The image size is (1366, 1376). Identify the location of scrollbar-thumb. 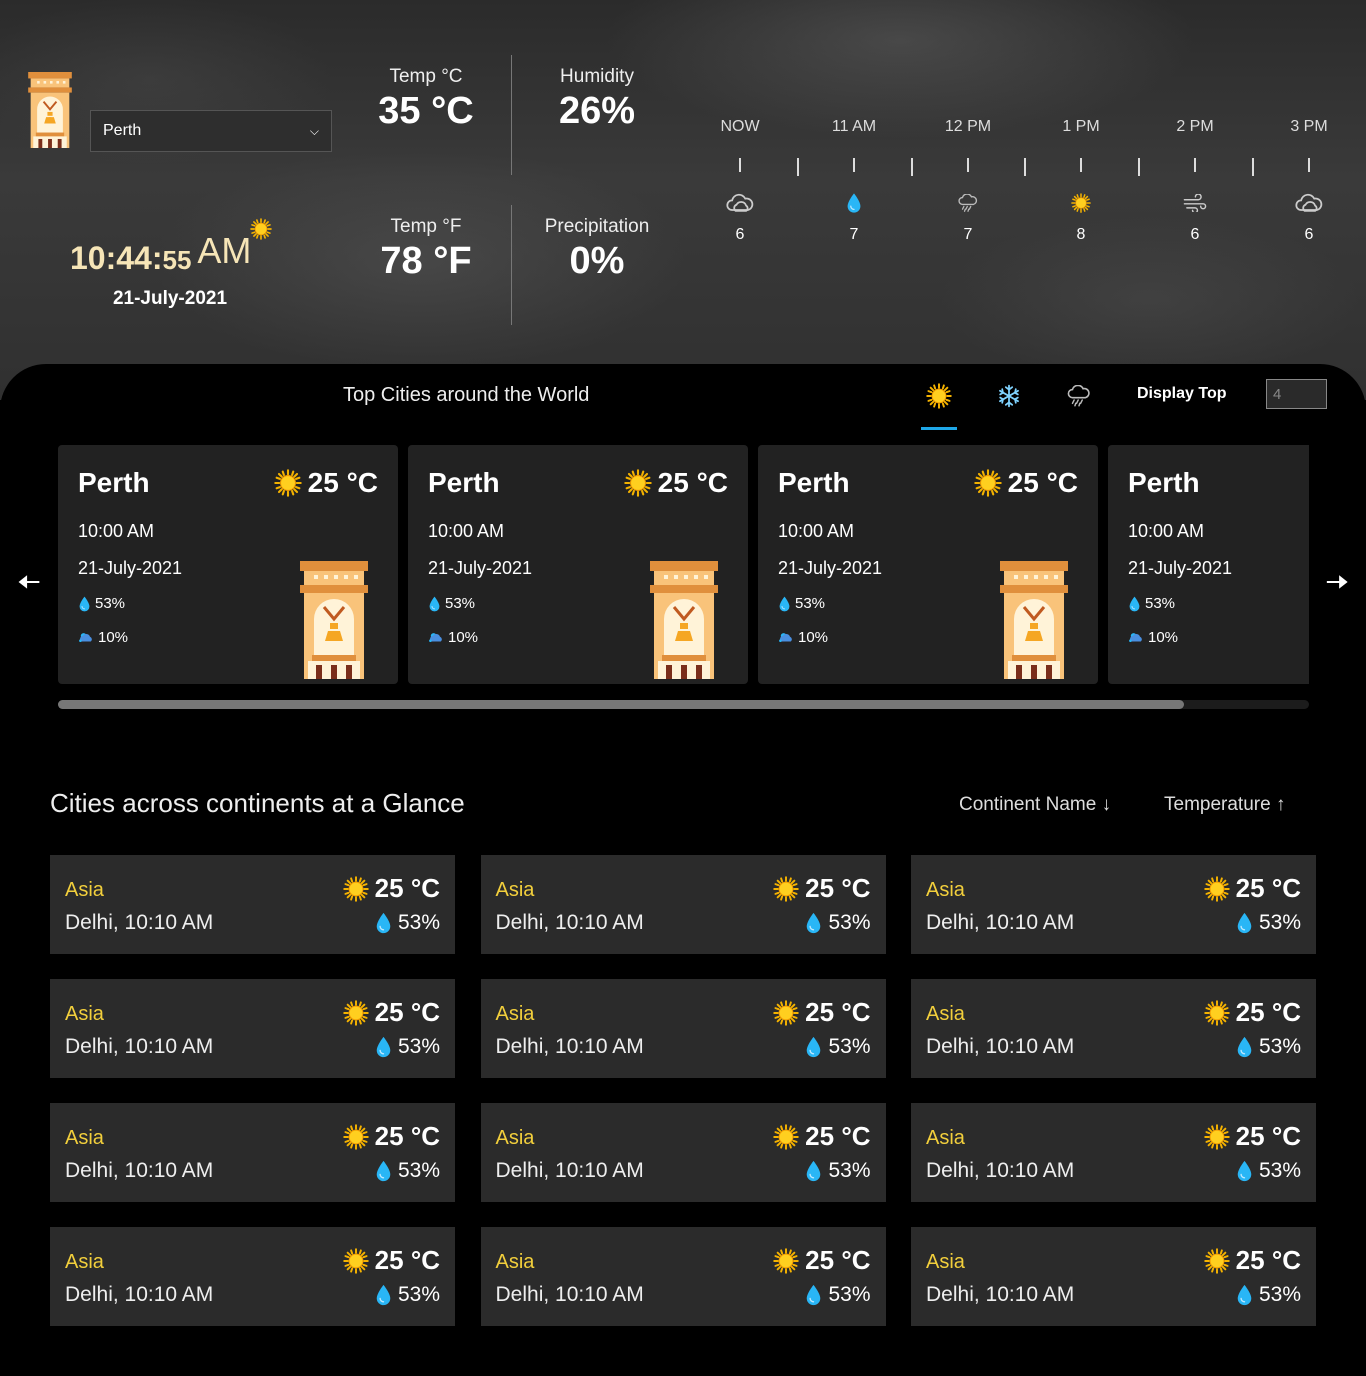
(621, 704).